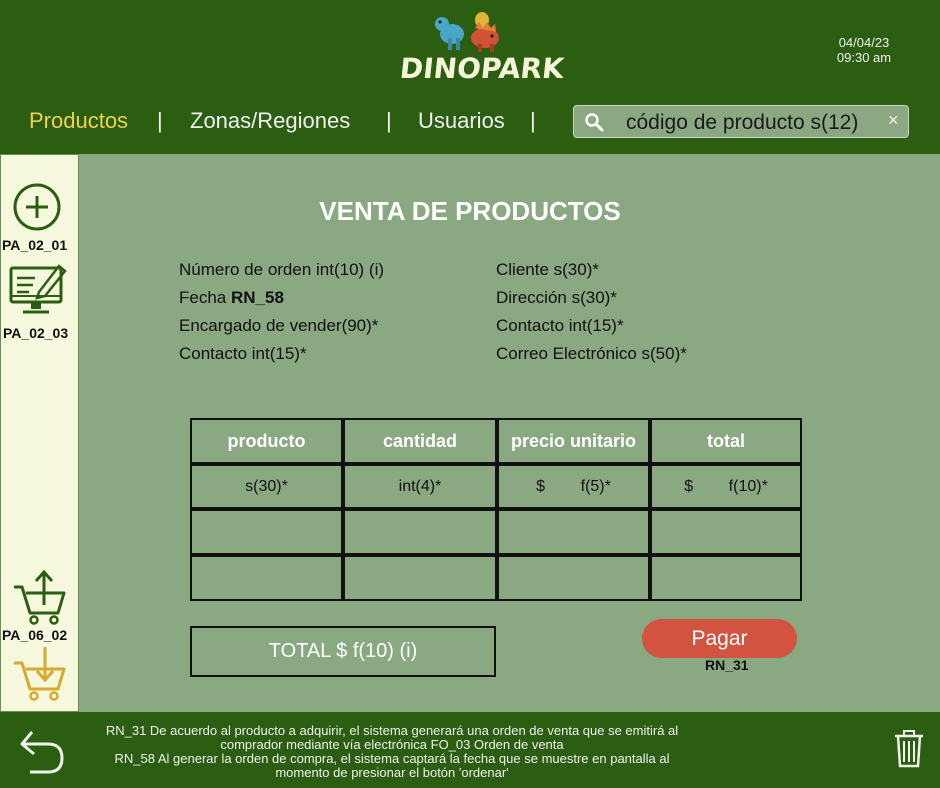 Image resolution: width=940 pixels, height=788 pixels. I want to click on date-label-text: Fecha, so click(205, 297).